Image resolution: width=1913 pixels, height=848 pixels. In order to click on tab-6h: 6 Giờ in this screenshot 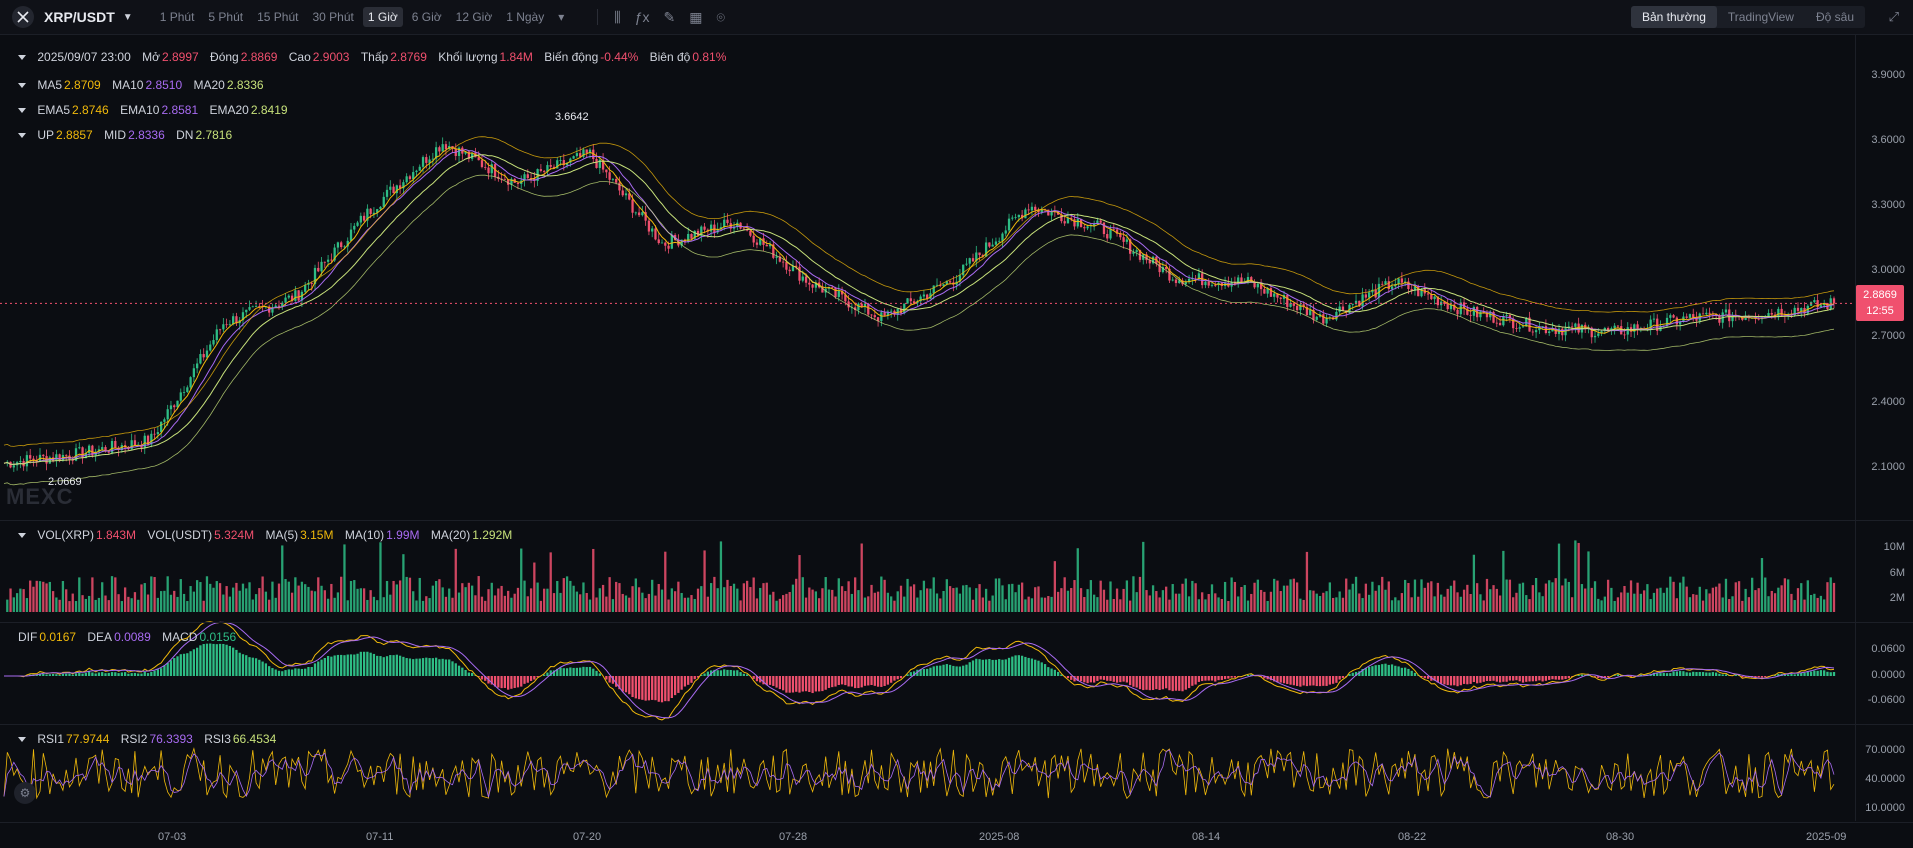, I will do `click(427, 17)`.